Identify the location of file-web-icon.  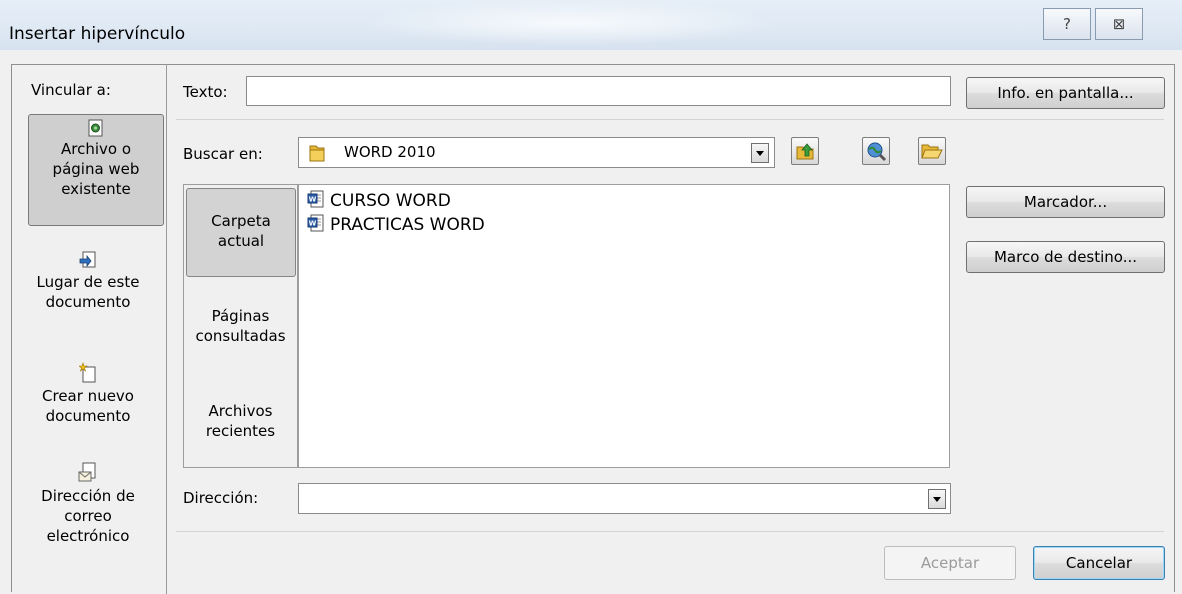
(95, 128).